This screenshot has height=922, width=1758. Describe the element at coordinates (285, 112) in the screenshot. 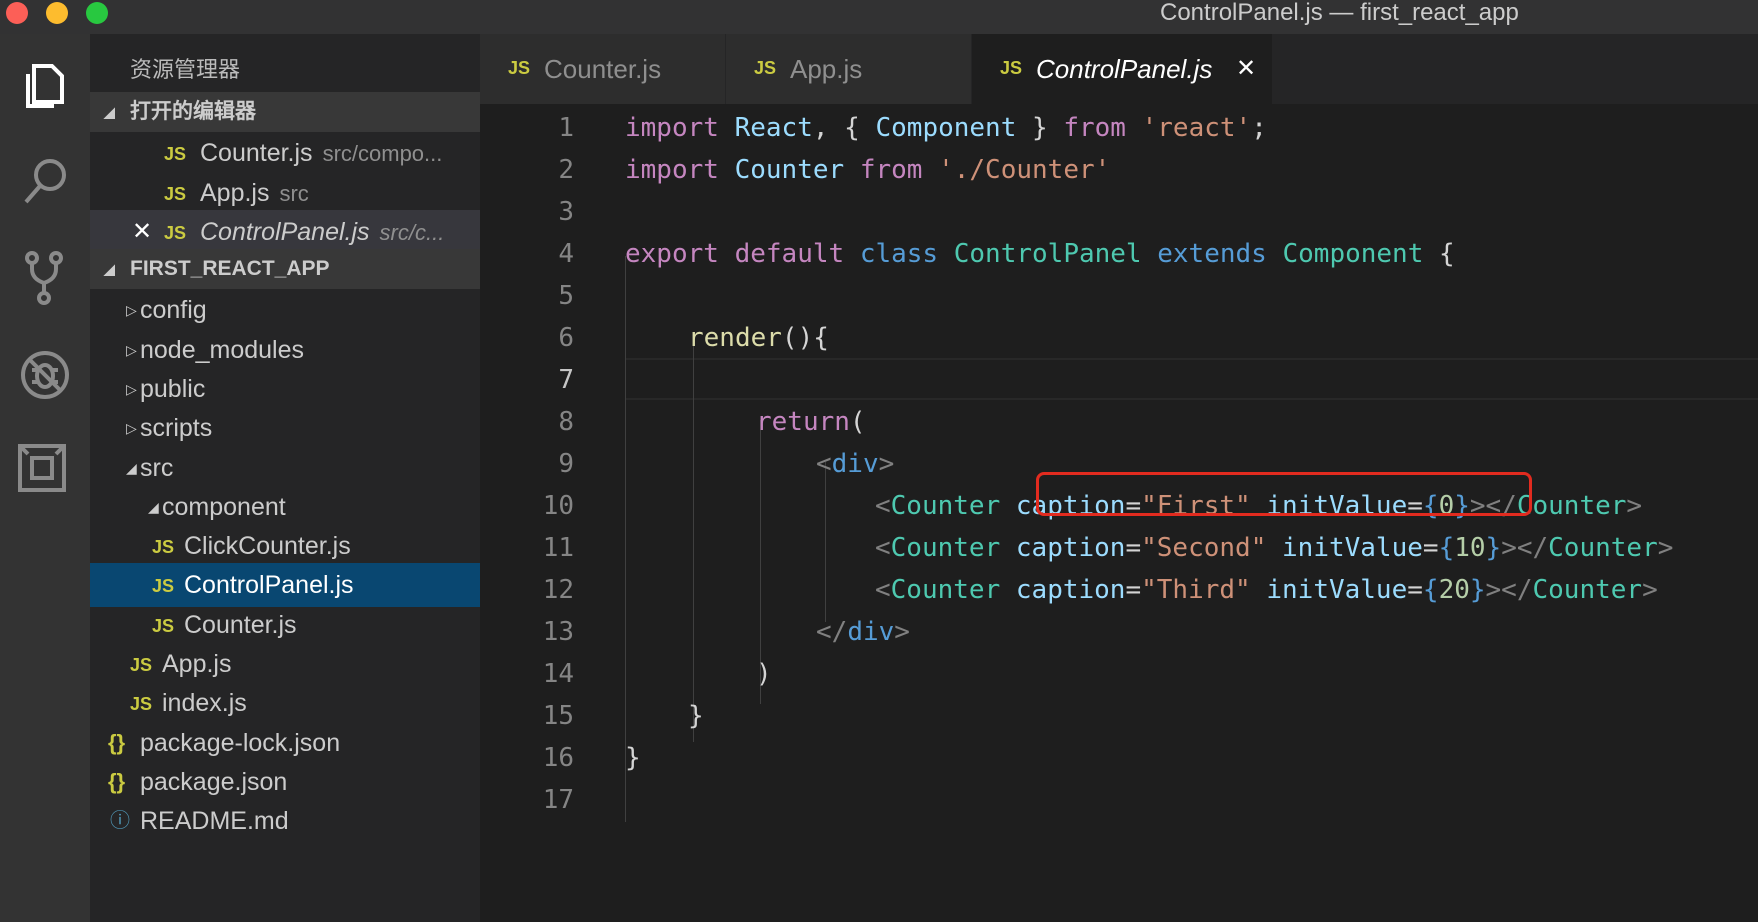

I see `open-editors-header: ◢ 打开的编辑器` at that location.